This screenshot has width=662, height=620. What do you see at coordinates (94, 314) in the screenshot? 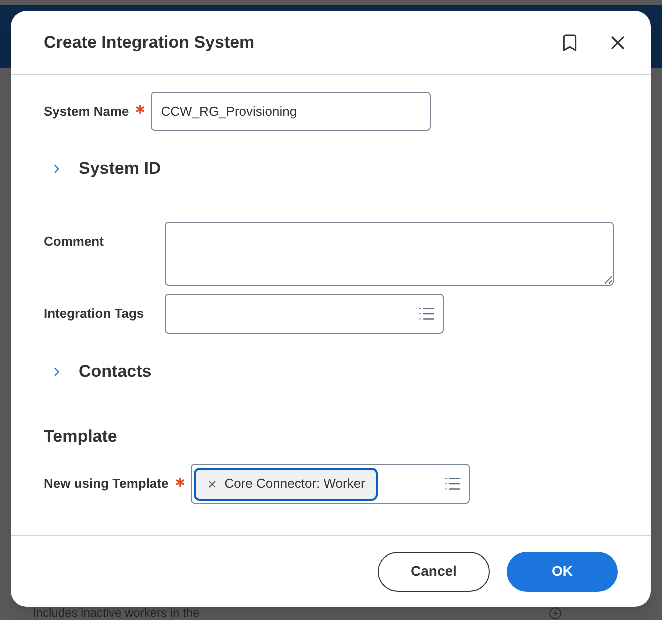
I see `field-label: Integration Tags` at bounding box center [94, 314].